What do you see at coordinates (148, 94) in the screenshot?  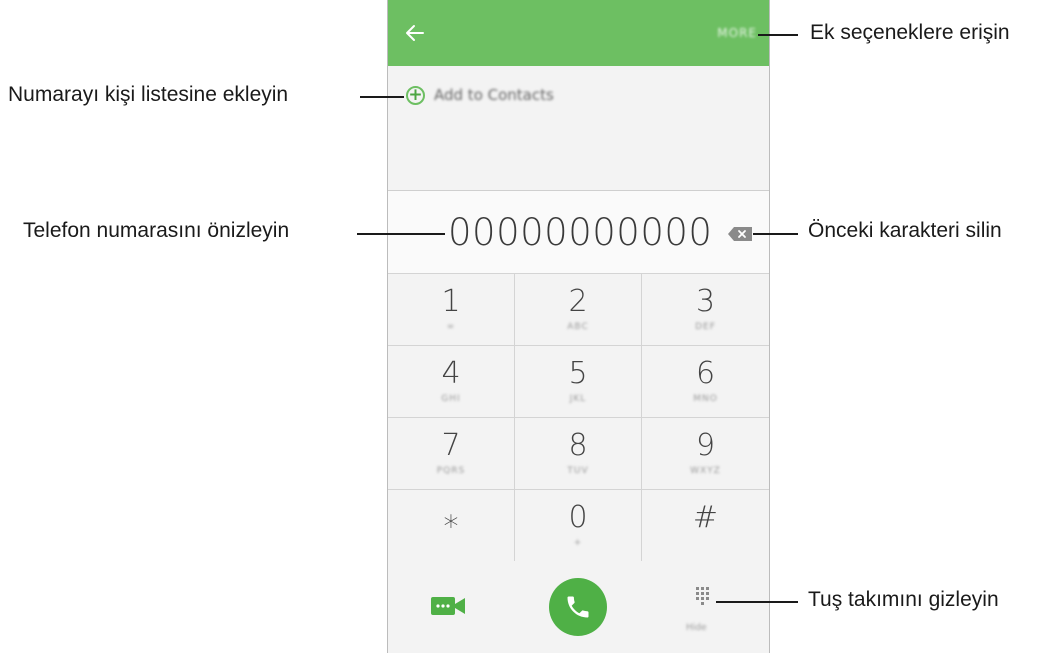 I see `callout-add-contact: Numarayı kişi listesine ekleyin` at bounding box center [148, 94].